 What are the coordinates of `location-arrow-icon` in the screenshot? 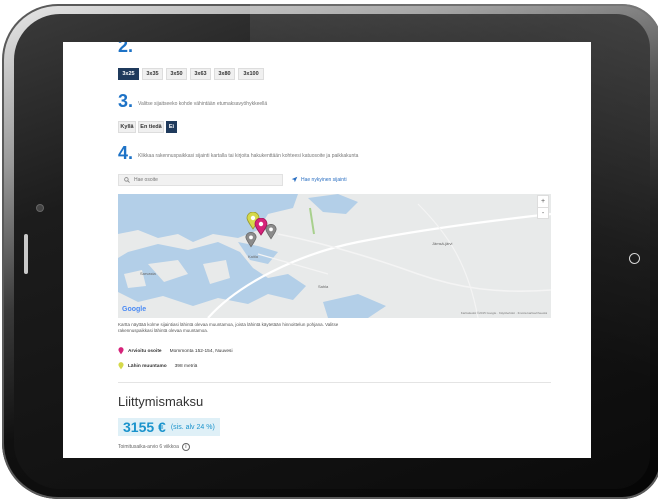 It's located at (294, 179).